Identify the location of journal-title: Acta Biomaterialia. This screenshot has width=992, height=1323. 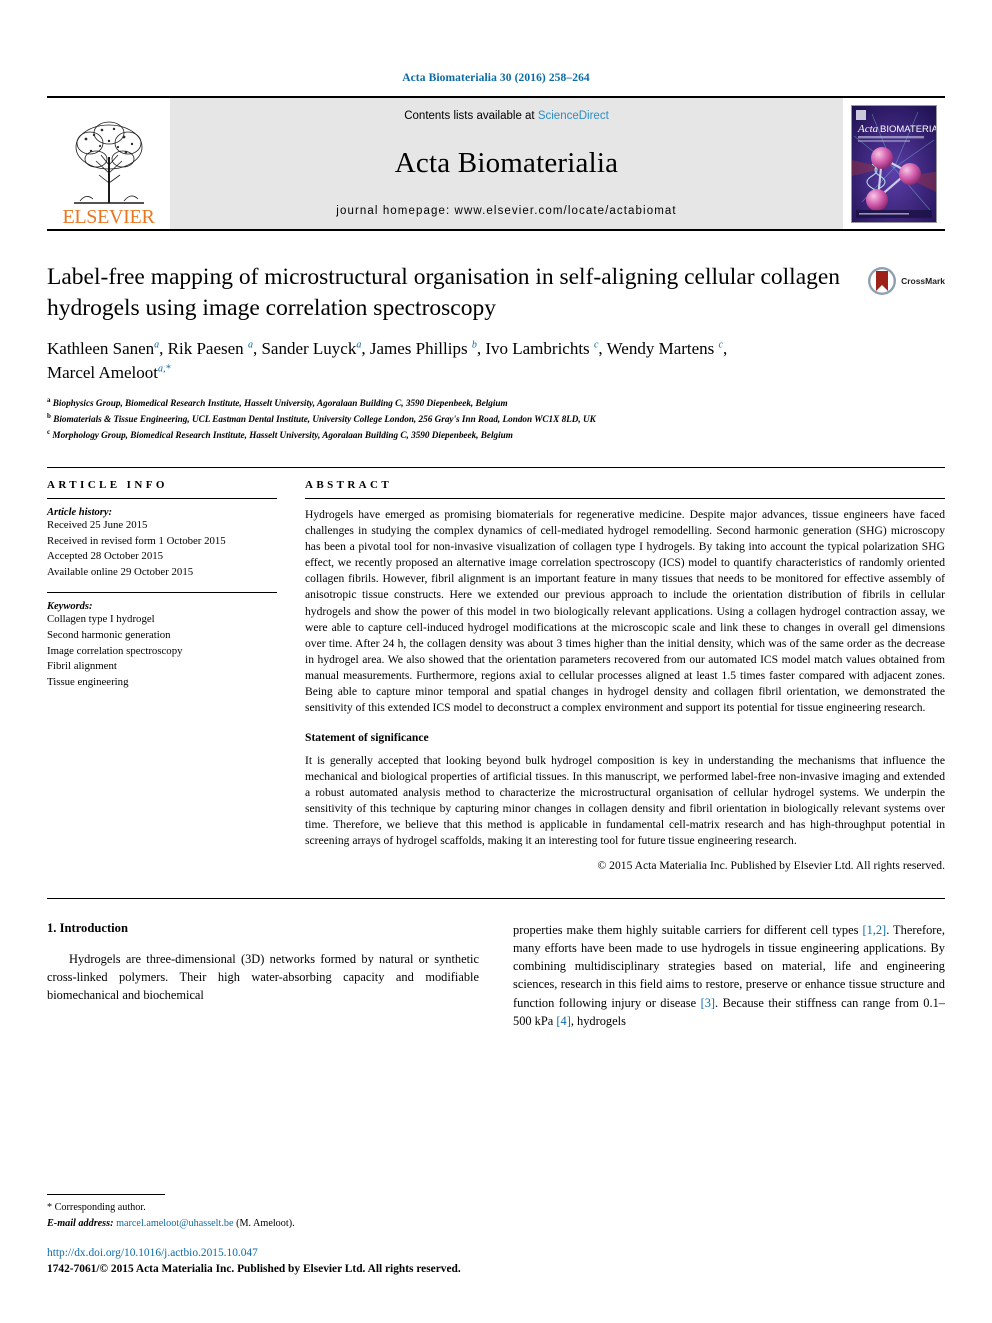
(506, 163).